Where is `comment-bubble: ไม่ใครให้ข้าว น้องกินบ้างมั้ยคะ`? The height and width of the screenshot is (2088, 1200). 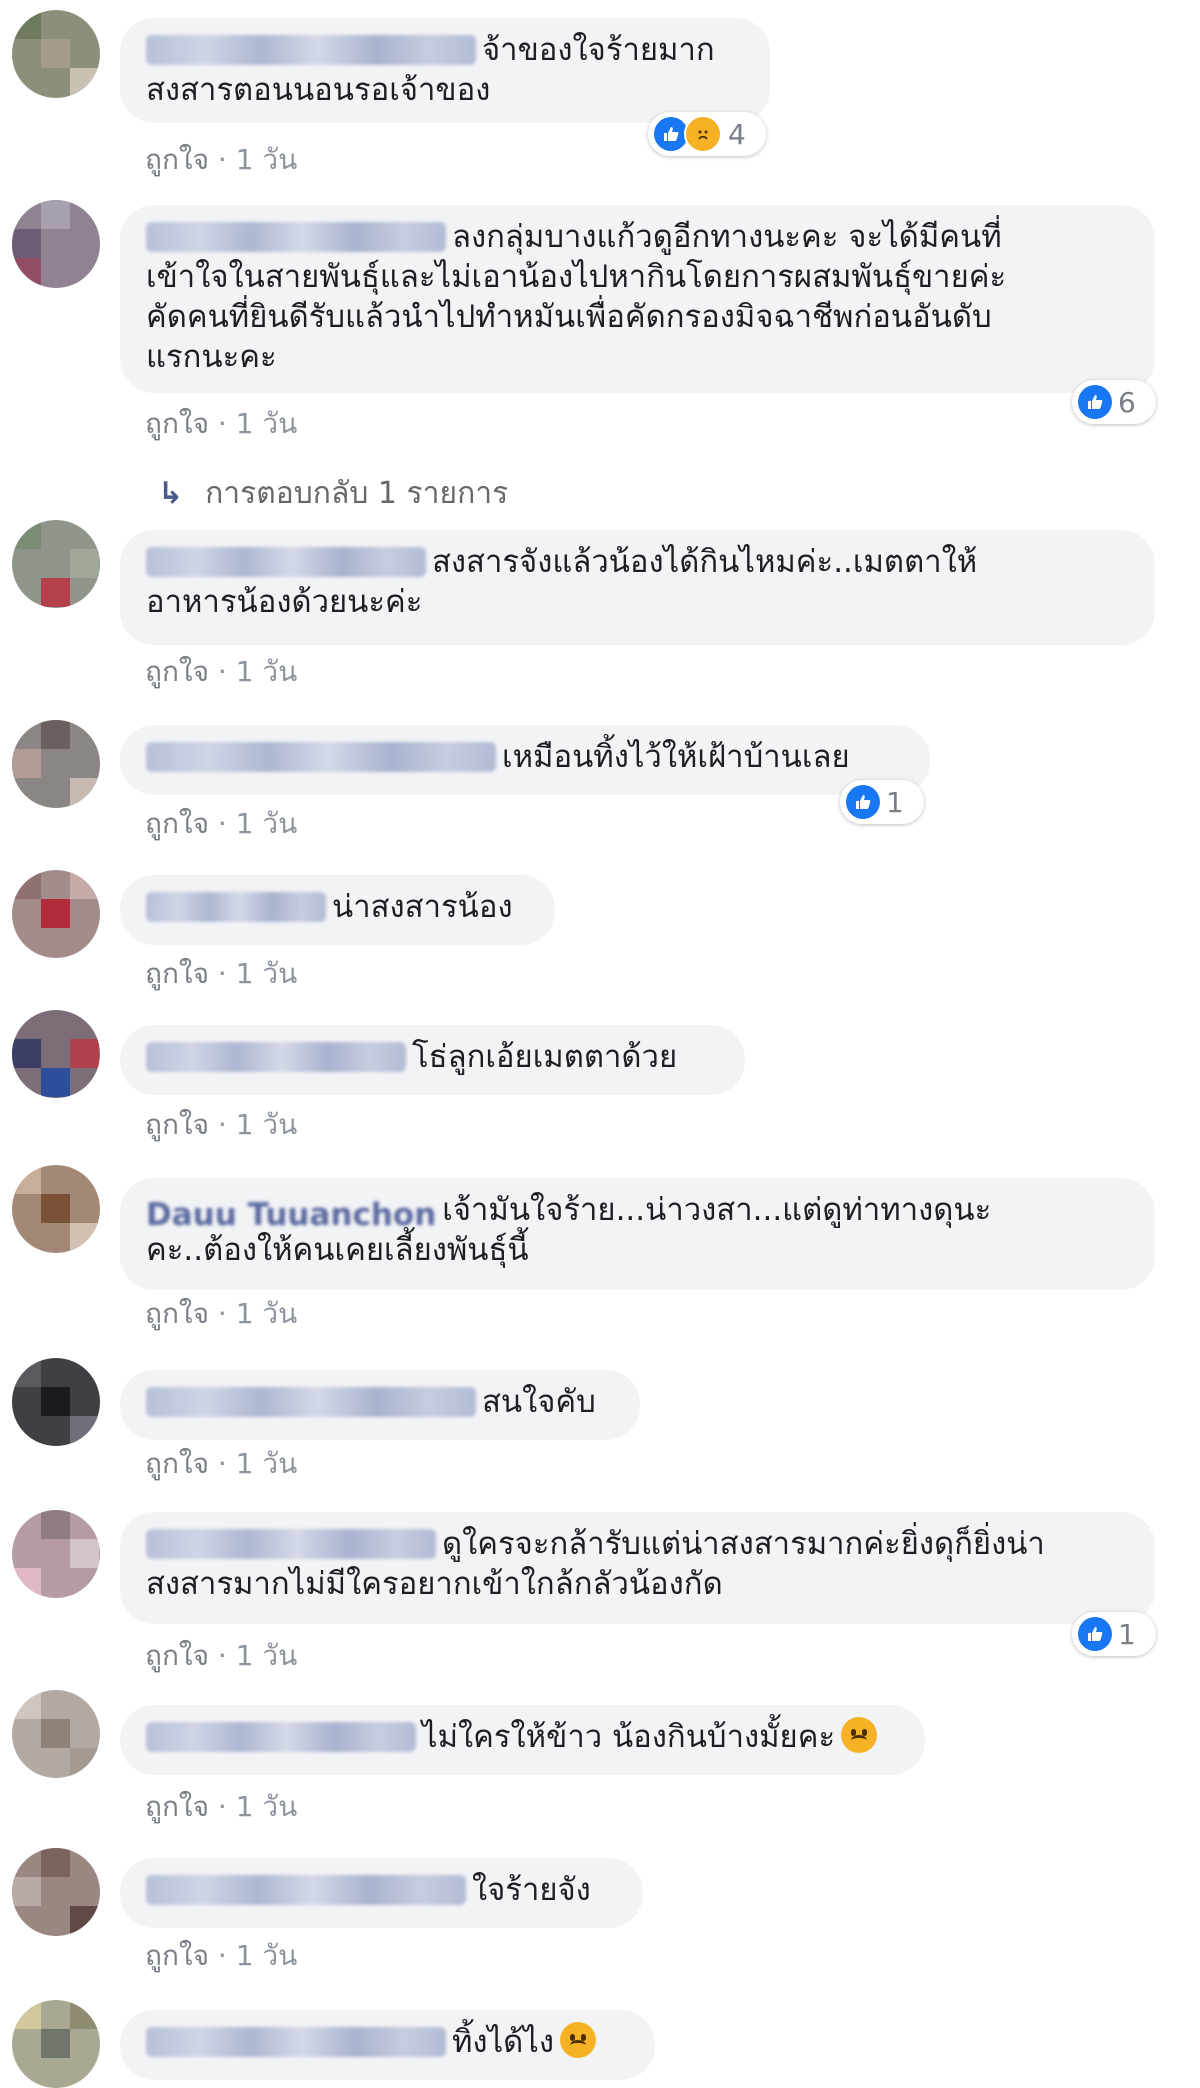 comment-bubble: ไม่ใครให้ข้าว น้องกินบ้างมั้ยคะ is located at coordinates (522, 1740).